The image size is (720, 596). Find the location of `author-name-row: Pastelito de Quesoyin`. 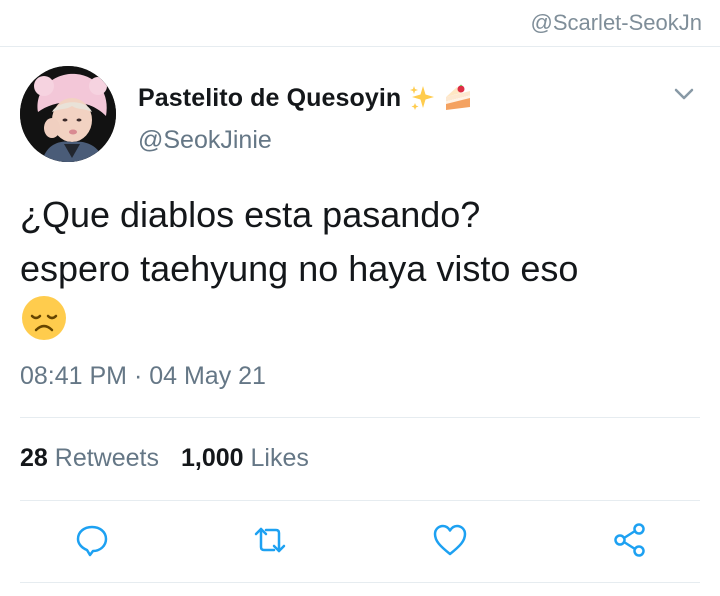

author-name-row: Pastelito de Quesoyin is located at coordinates (305, 98).